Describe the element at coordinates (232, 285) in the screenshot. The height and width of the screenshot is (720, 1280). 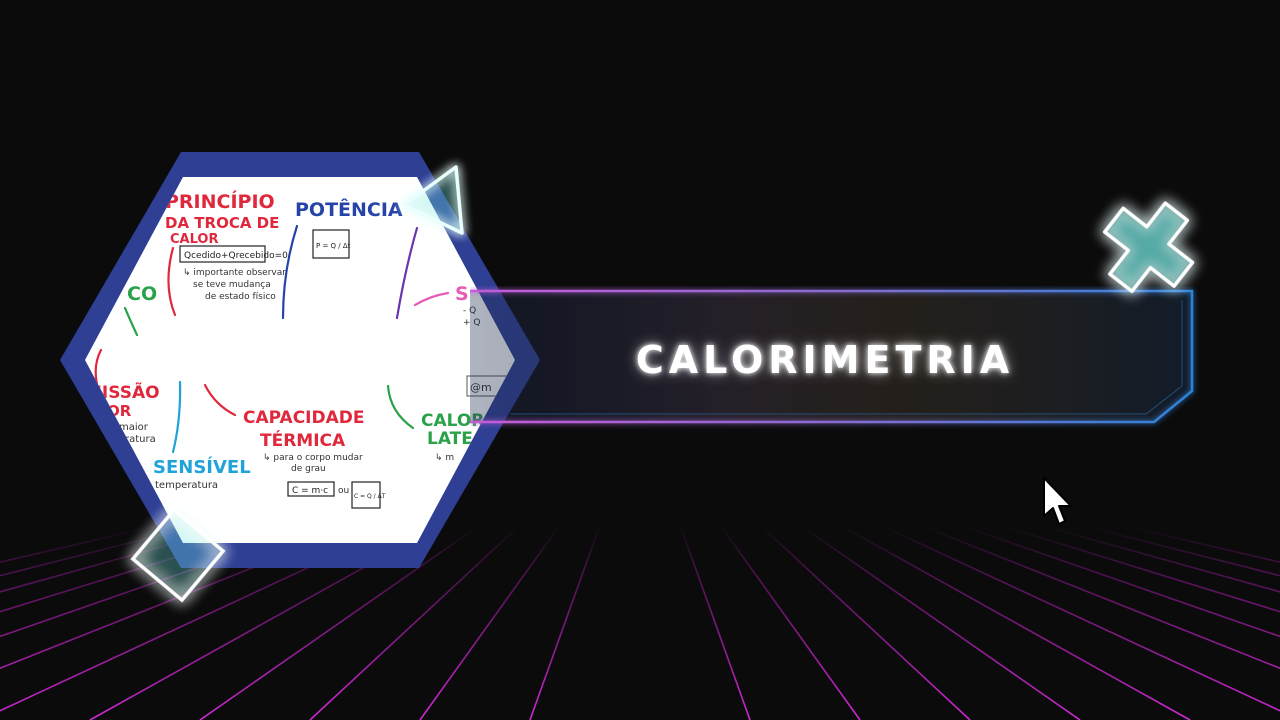
I see `note-2: se teve mudança` at that location.